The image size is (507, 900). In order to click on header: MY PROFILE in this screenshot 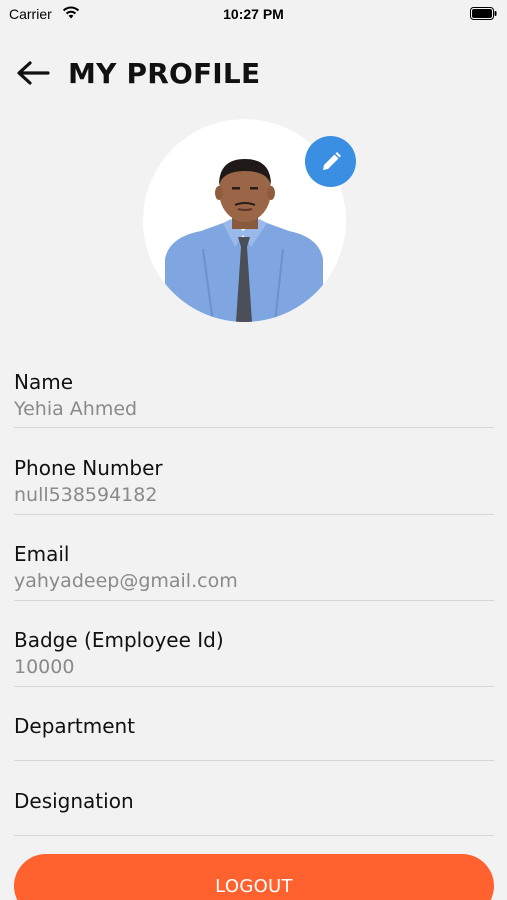, I will do `click(138, 73)`.